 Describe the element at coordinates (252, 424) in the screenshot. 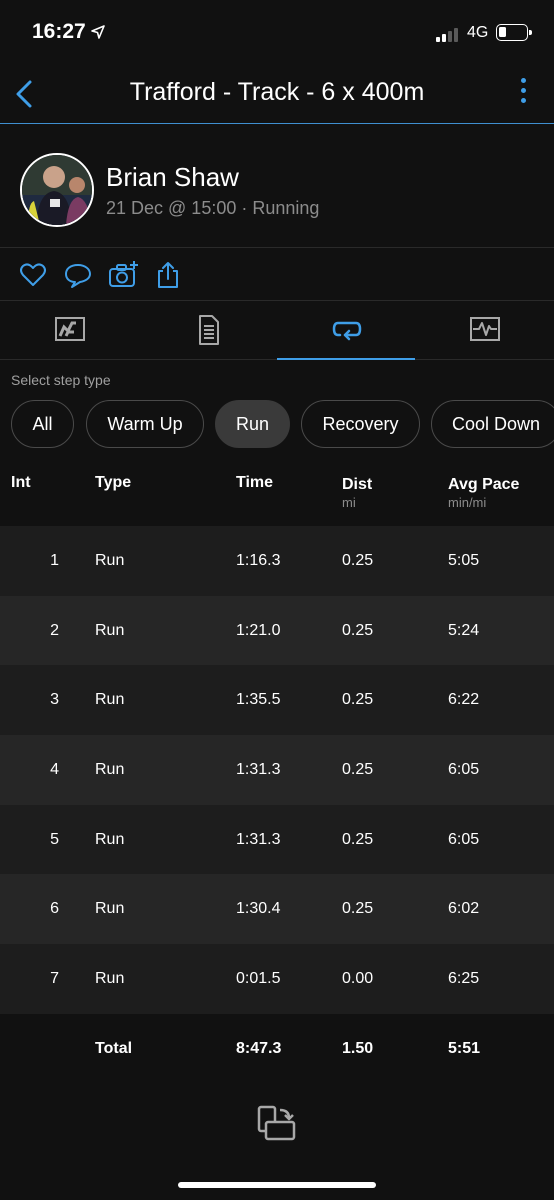

I see `chip-run: Run` at that location.